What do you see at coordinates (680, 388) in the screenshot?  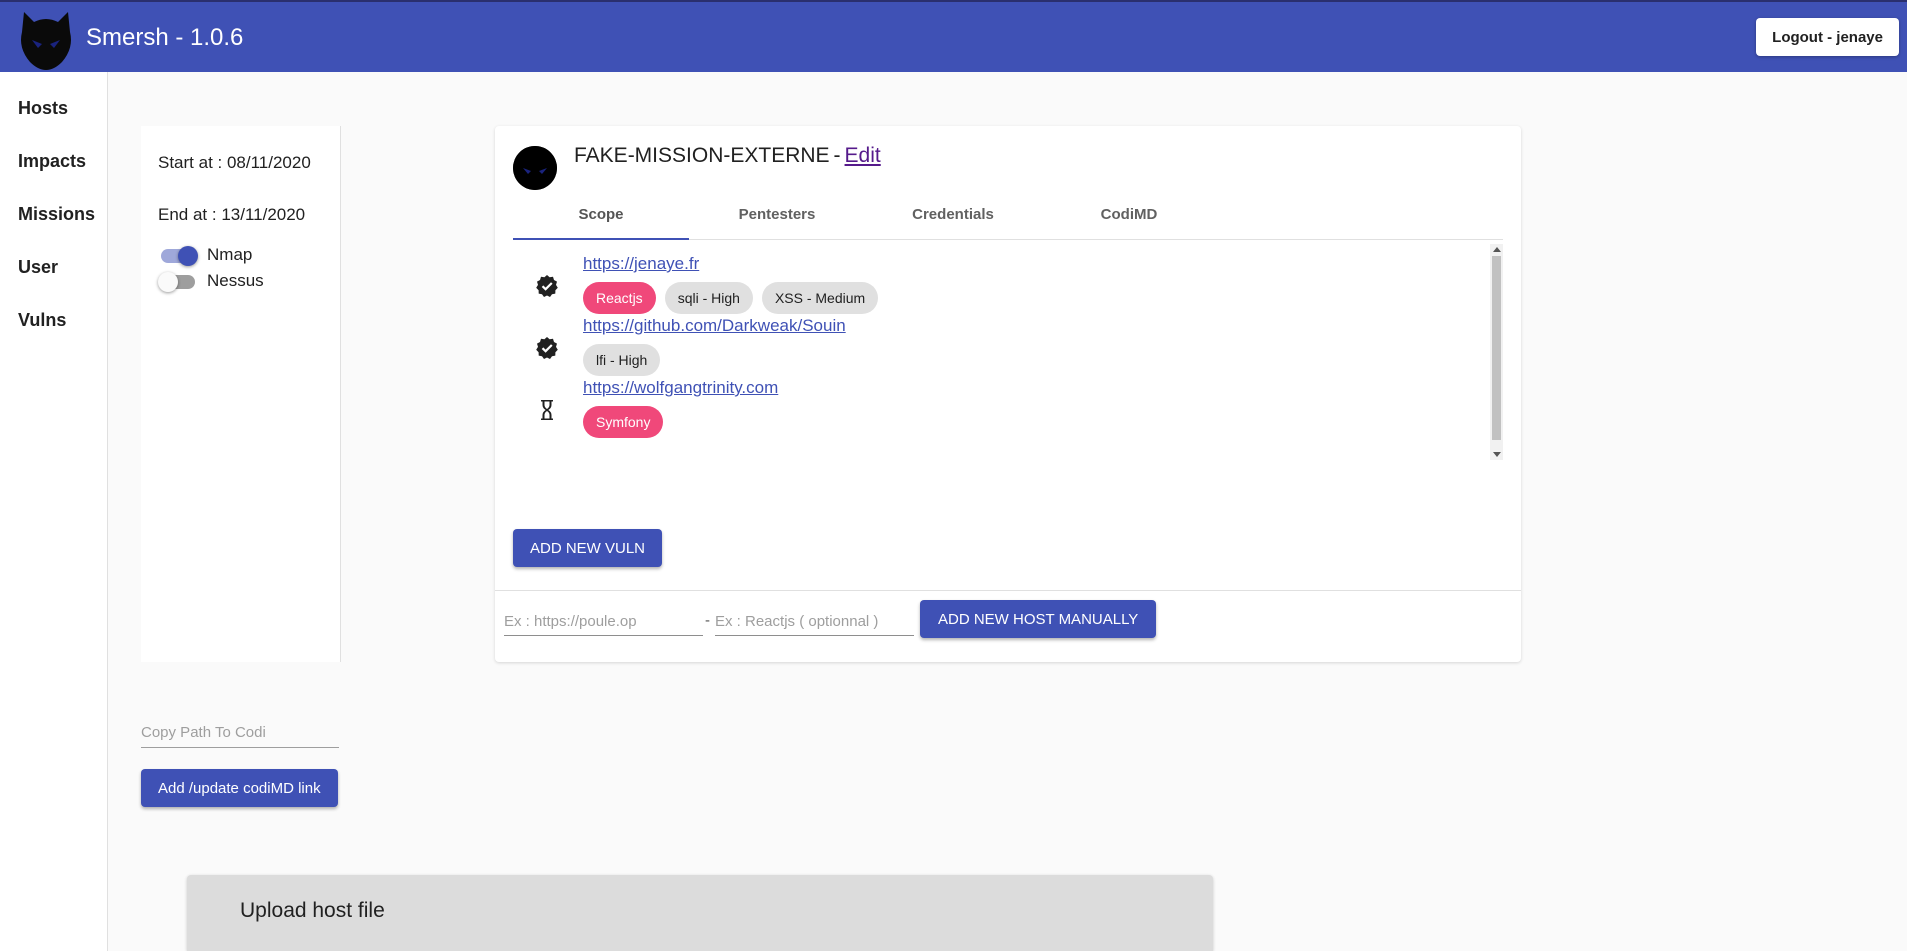 I see `host-link: https://wolfgangtrinity.com` at bounding box center [680, 388].